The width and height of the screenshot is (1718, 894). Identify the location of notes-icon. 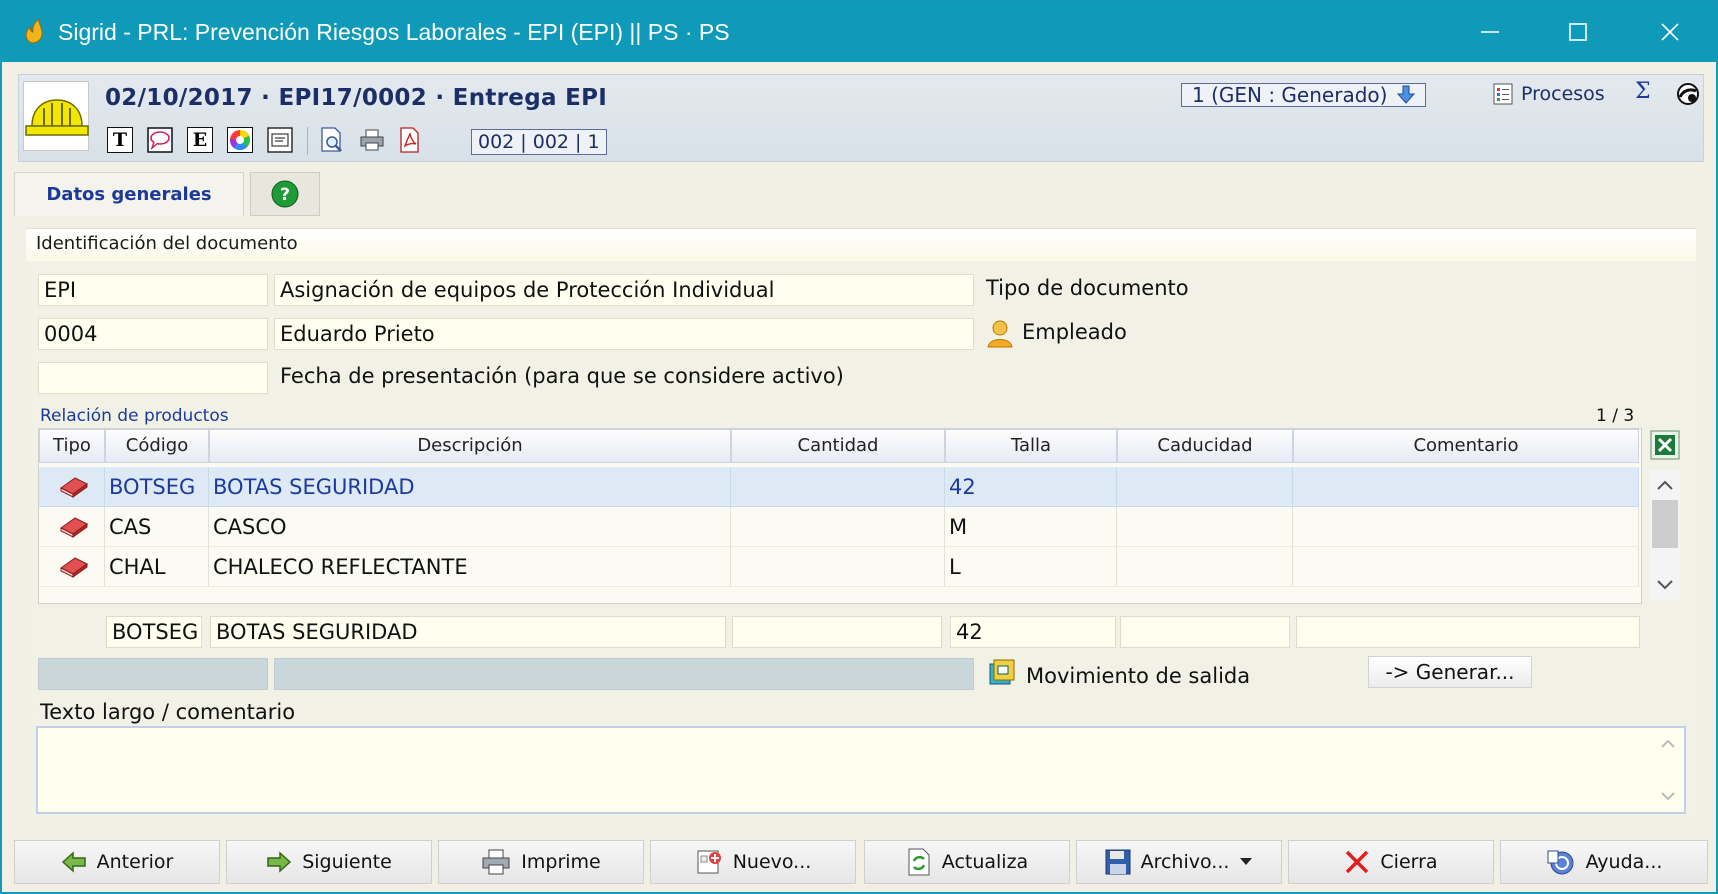
(280, 140).